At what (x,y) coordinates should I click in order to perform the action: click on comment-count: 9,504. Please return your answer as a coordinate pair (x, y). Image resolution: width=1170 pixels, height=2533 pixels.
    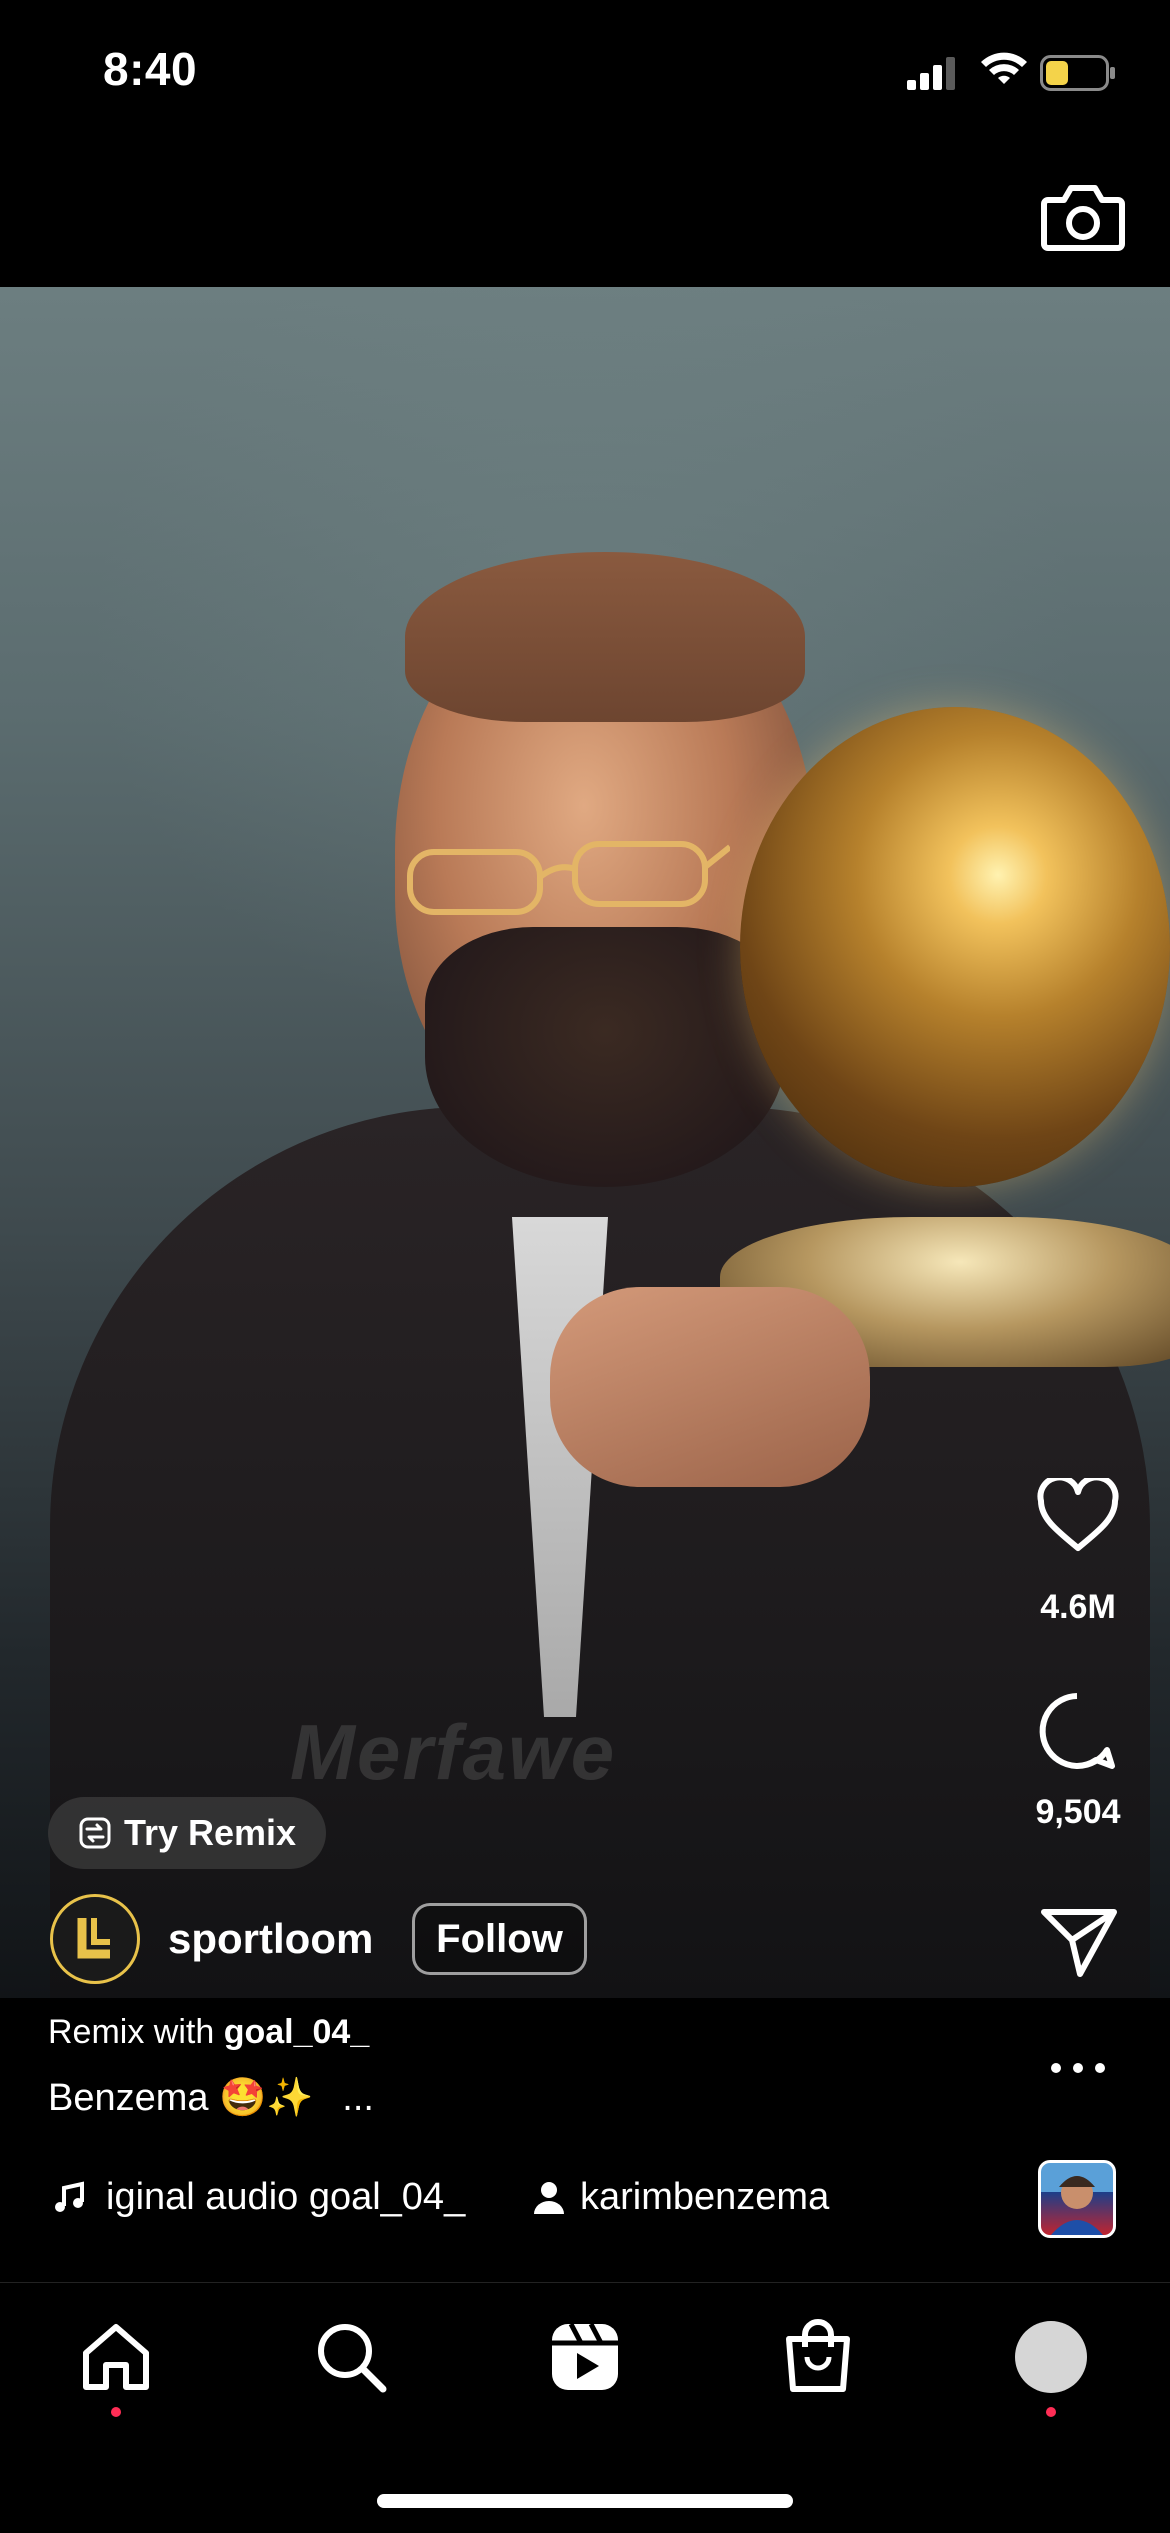
    Looking at the image, I should click on (1078, 1812).